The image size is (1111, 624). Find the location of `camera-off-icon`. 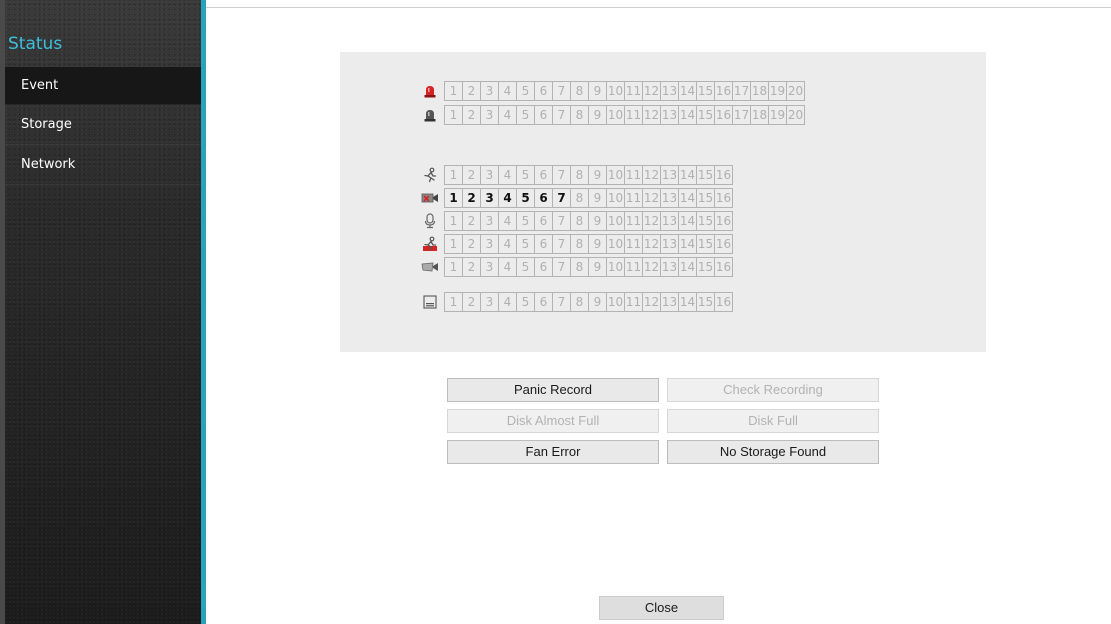

camera-off-icon is located at coordinates (430, 198).